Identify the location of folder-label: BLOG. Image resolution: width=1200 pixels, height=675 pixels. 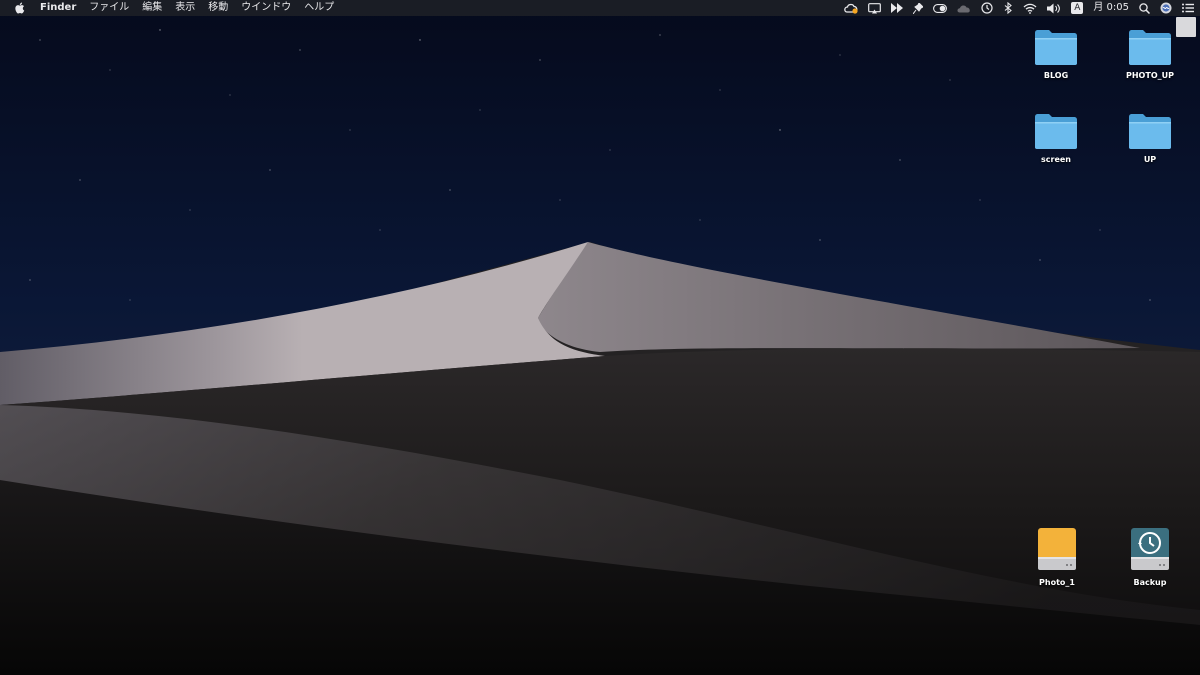
(1056, 75).